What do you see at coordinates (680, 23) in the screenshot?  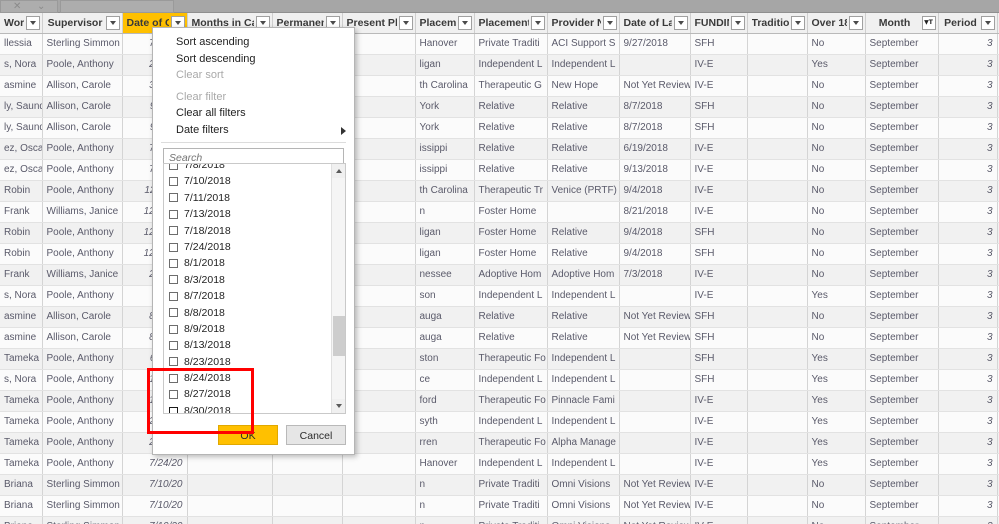 I see `filter-dropdown-icon-date_of_last` at bounding box center [680, 23].